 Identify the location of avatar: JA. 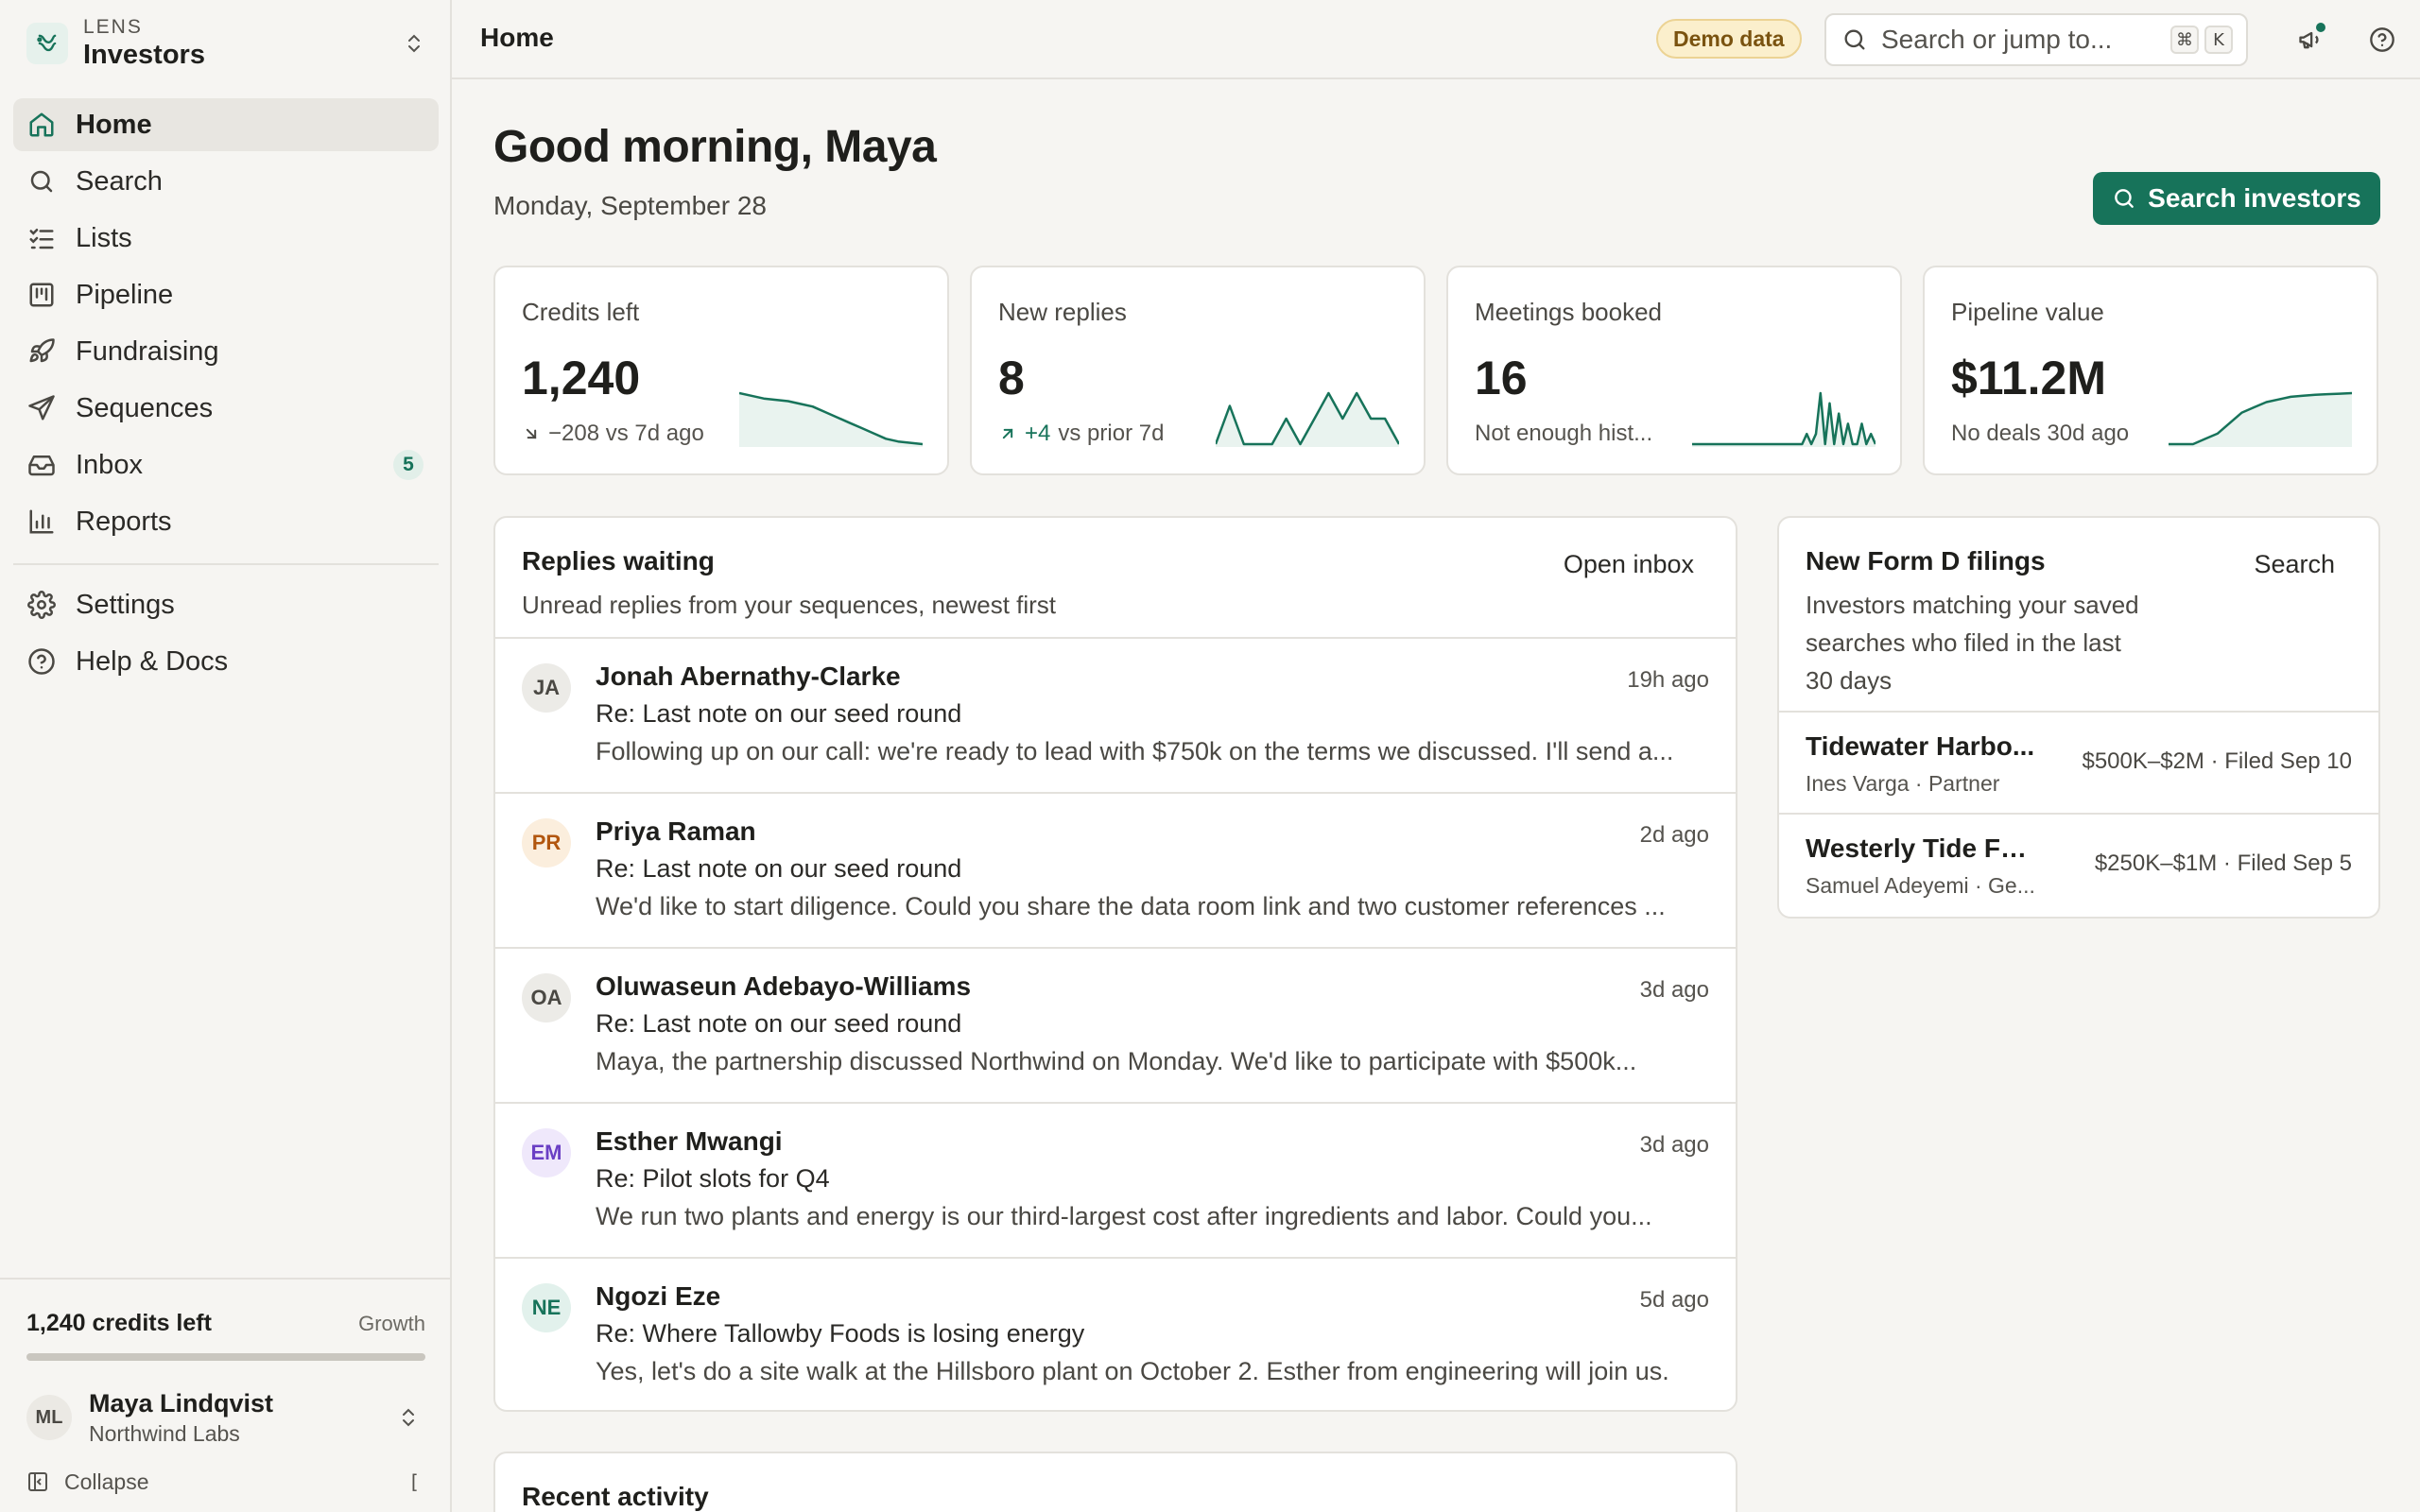
(546, 688).